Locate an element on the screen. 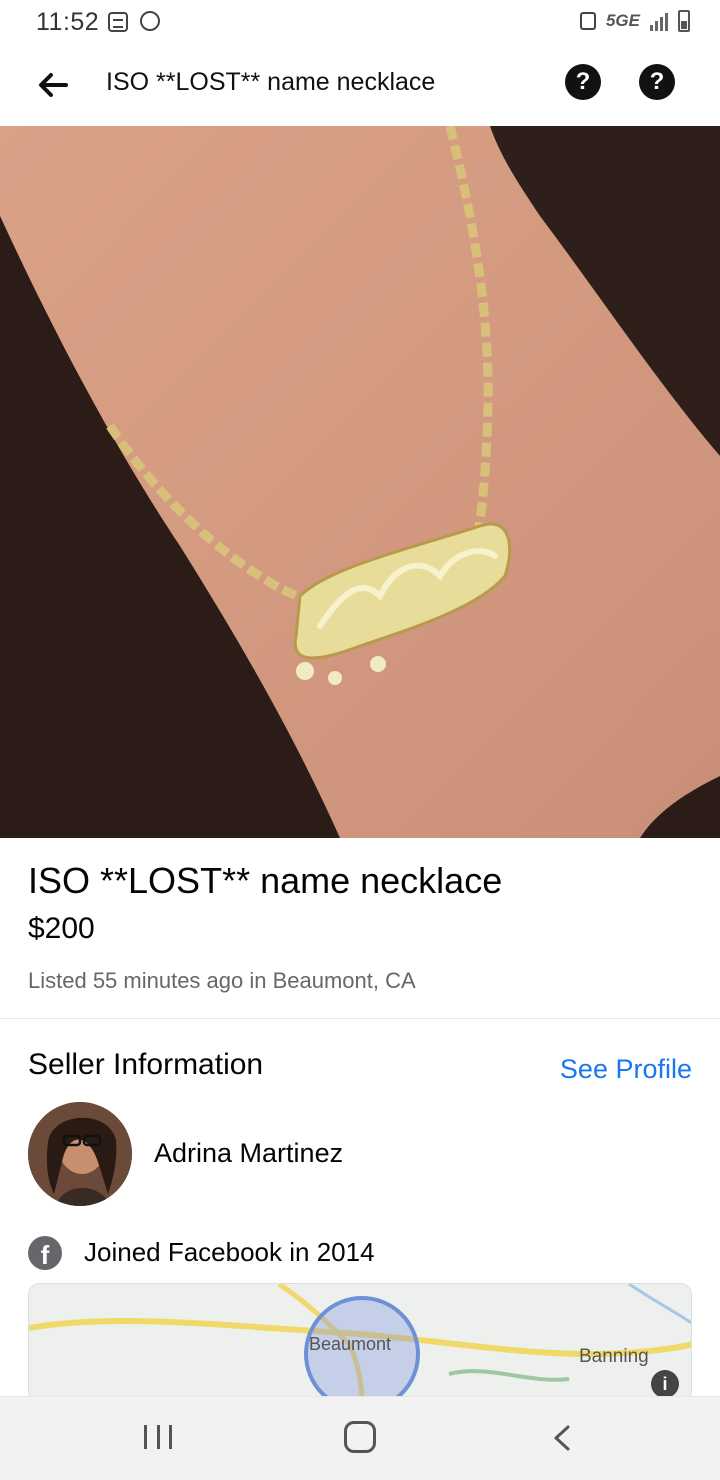 The width and height of the screenshot is (720, 1480). info-icon: i is located at coordinates (665, 1384).